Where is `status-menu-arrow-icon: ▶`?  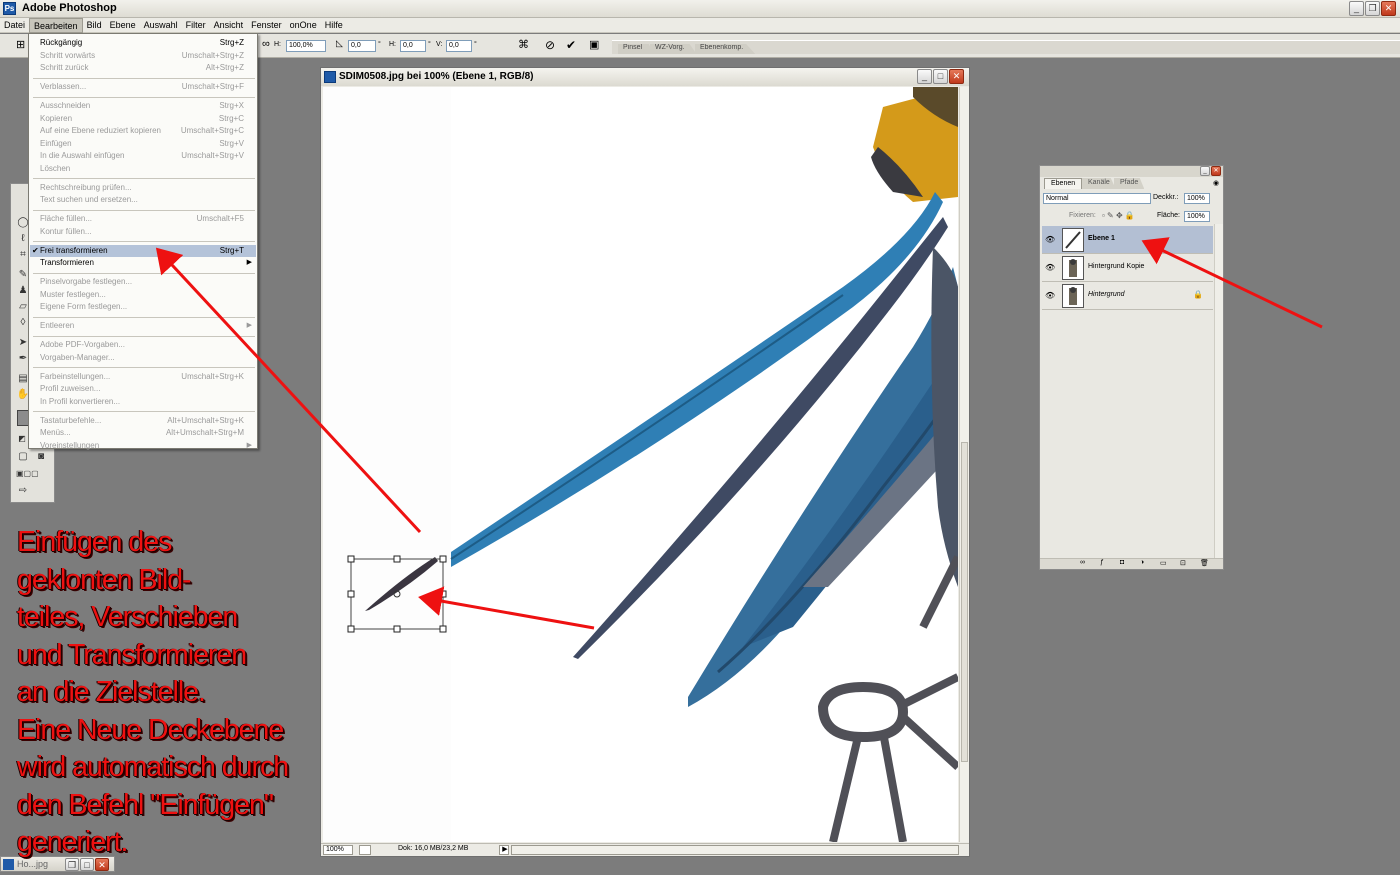
status-menu-arrow-icon: ▶ is located at coordinates (504, 850).